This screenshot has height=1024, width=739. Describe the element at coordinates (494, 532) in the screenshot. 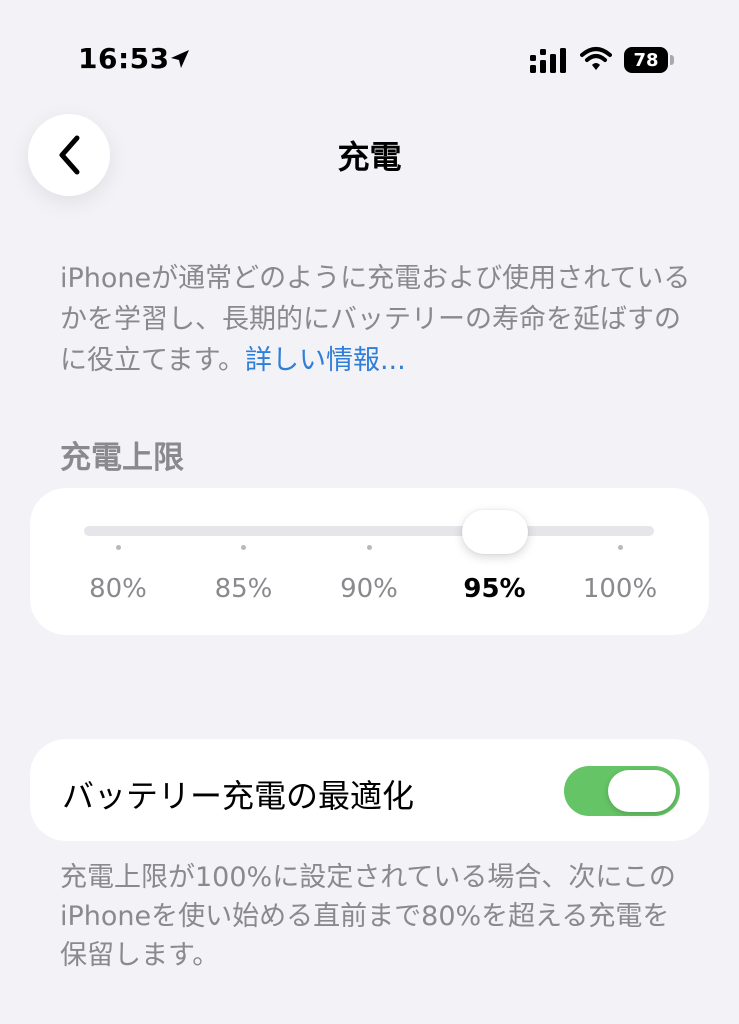

I see `charge-limit-slider-thumb` at that location.